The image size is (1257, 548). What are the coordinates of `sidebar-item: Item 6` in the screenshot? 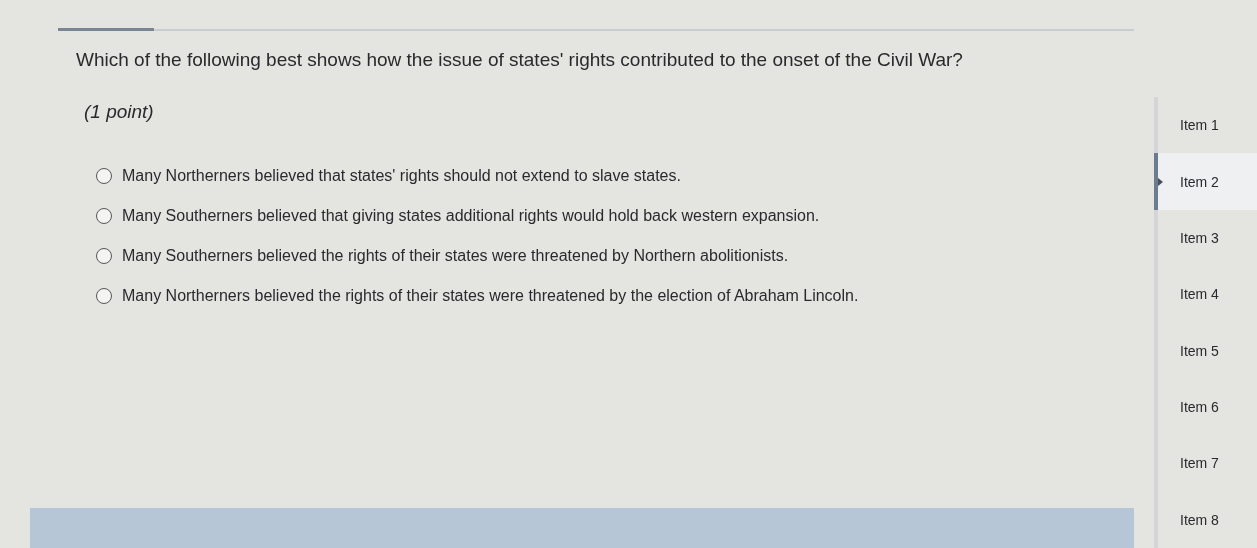 It's located at (1205, 407).